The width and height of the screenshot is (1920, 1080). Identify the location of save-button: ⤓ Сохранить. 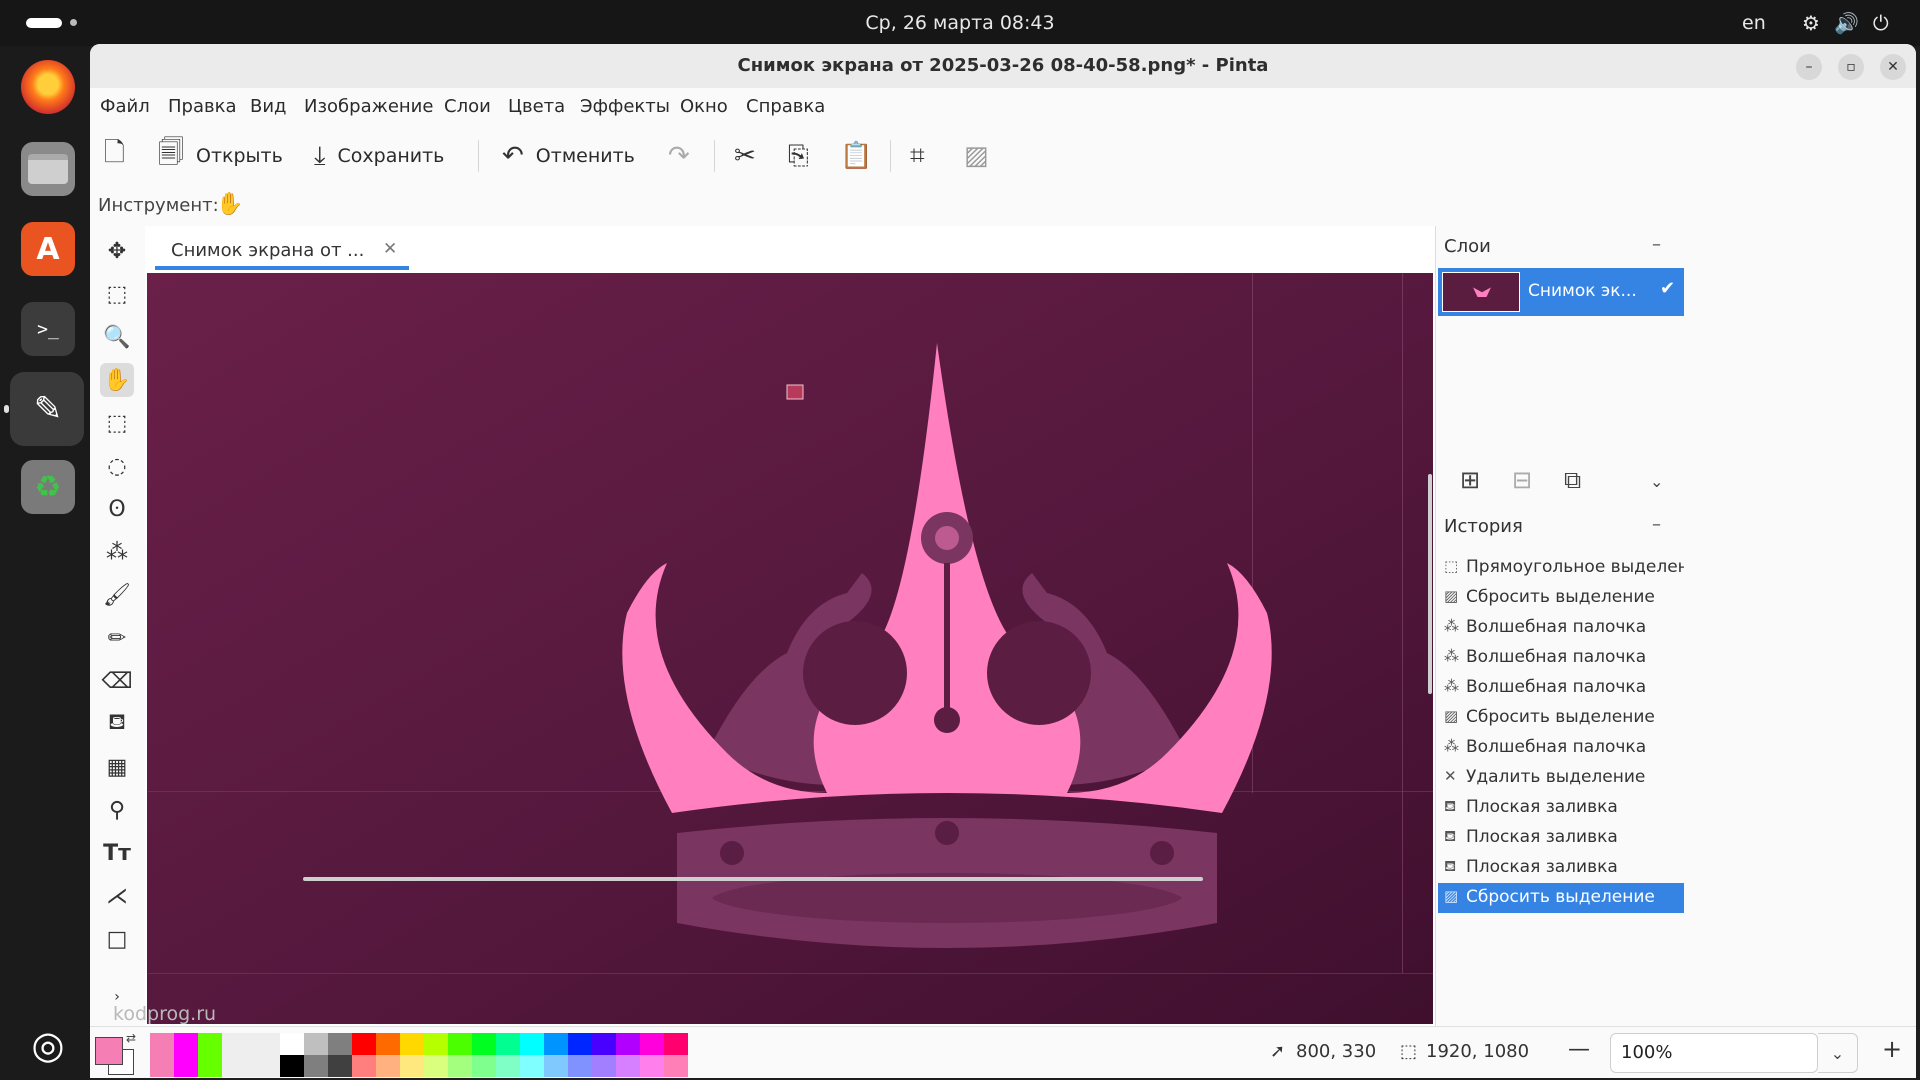
(379, 156).